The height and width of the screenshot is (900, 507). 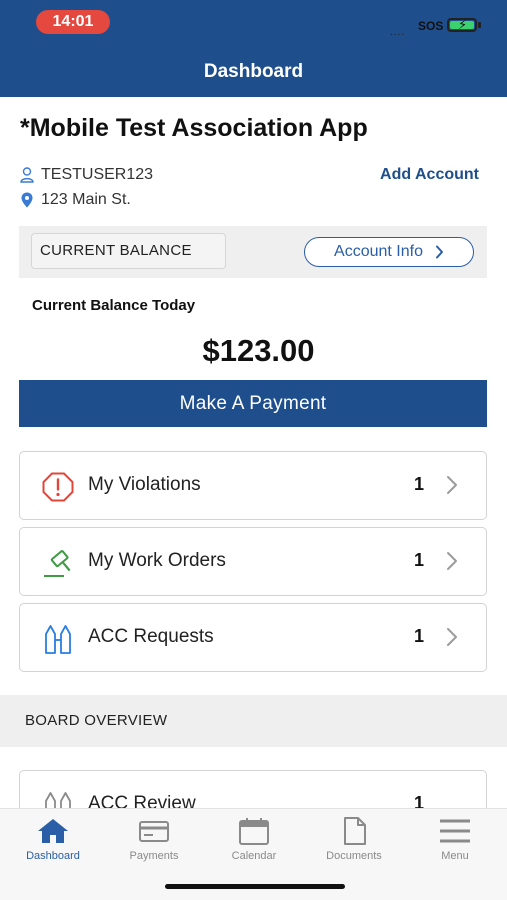 What do you see at coordinates (157, 560) in the screenshot?
I see `card-label: My Work Orders` at bounding box center [157, 560].